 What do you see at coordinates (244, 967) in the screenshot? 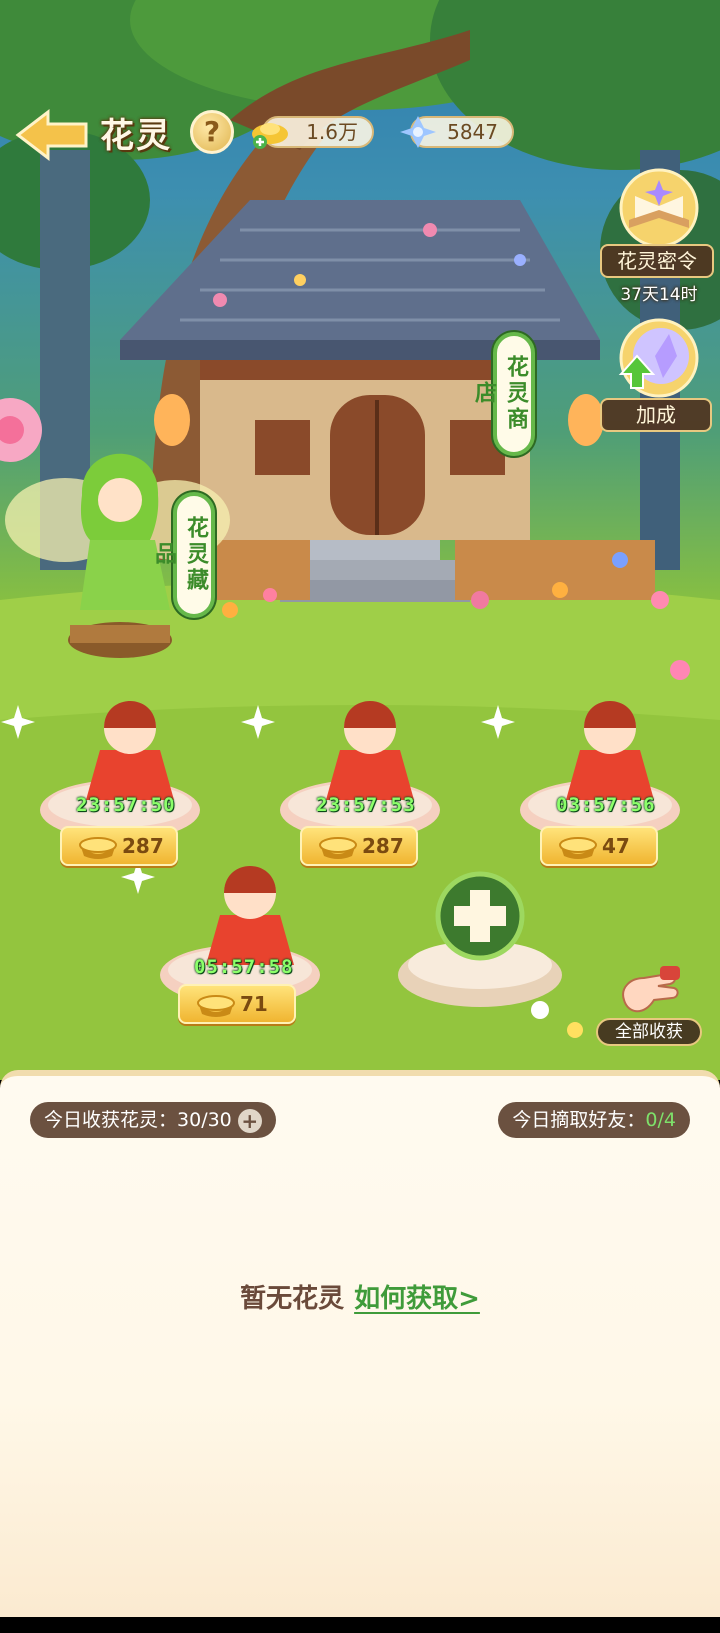
I see `plot-timer: 05:57:58` at bounding box center [244, 967].